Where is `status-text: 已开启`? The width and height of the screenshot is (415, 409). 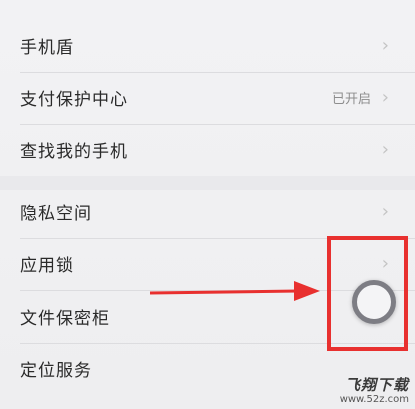
status-text: 已开启 is located at coordinates (351, 99).